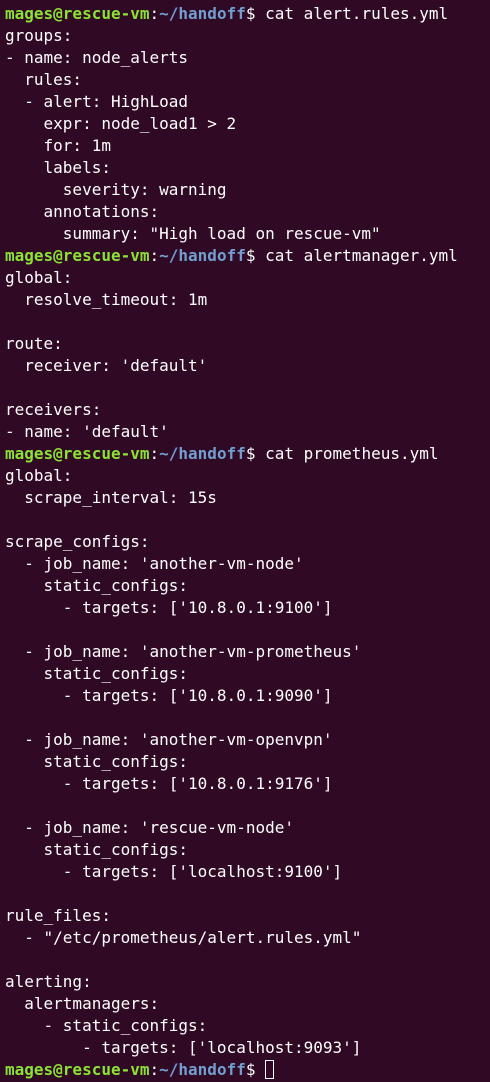  Describe the element at coordinates (77, 541) in the screenshot. I see `output-line: scrape_configs:` at that location.